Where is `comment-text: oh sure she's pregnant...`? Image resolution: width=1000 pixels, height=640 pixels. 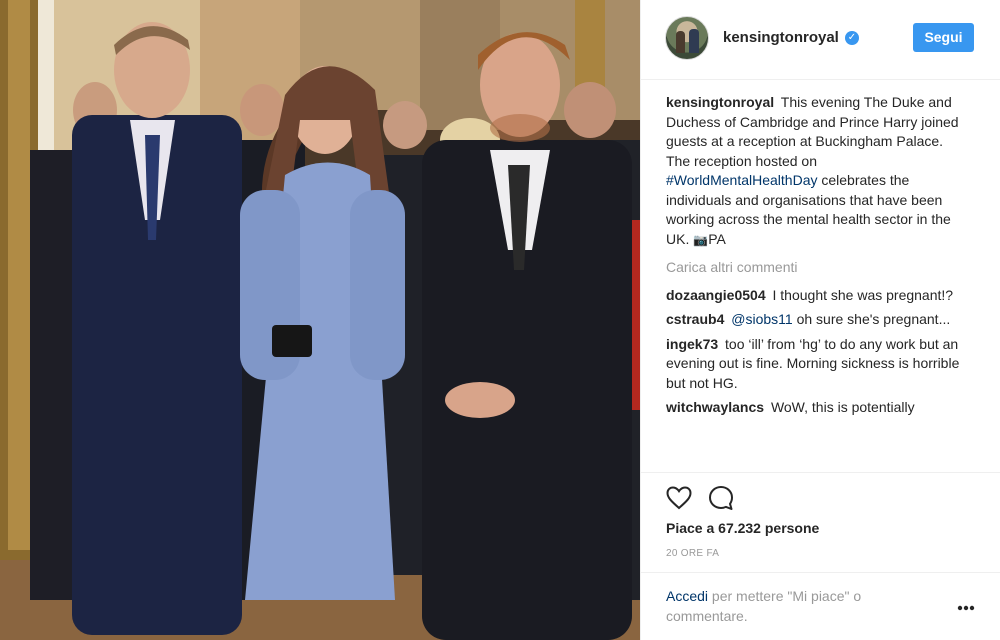 comment-text: oh sure she's pregnant... is located at coordinates (873, 319).